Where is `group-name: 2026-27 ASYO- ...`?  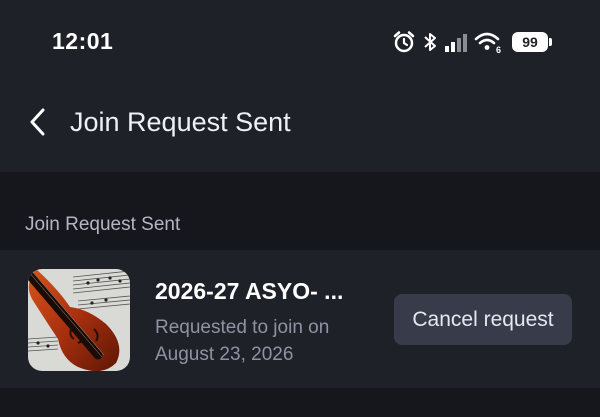 group-name: 2026-27 ASYO- ... is located at coordinates (249, 291).